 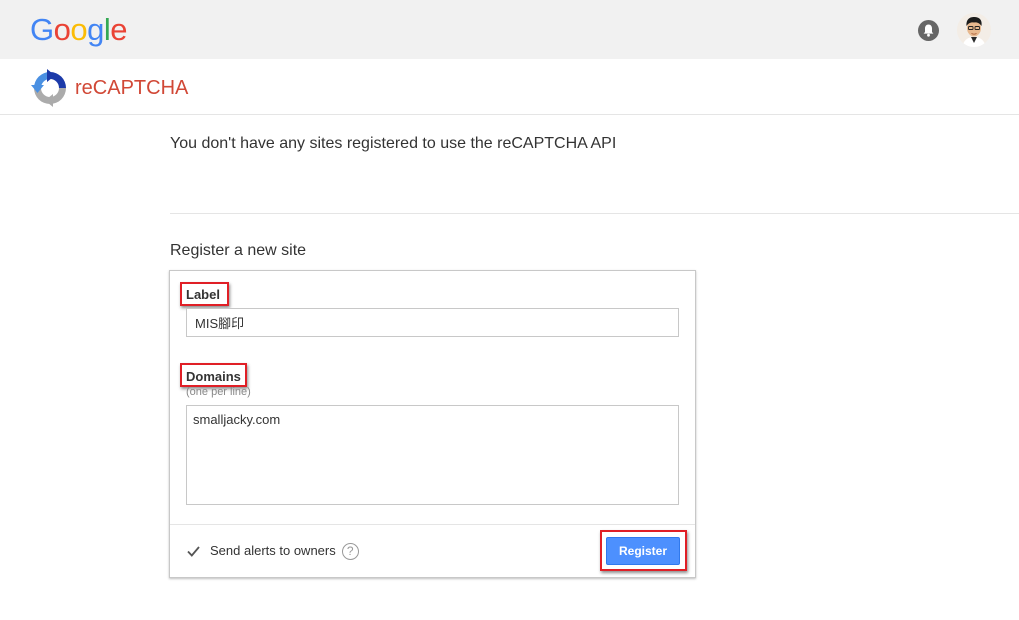 What do you see at coordinates (131, 88) in the screenshot?
I see `product-title: reCAPTCHA` at bounding box center [131, 88].